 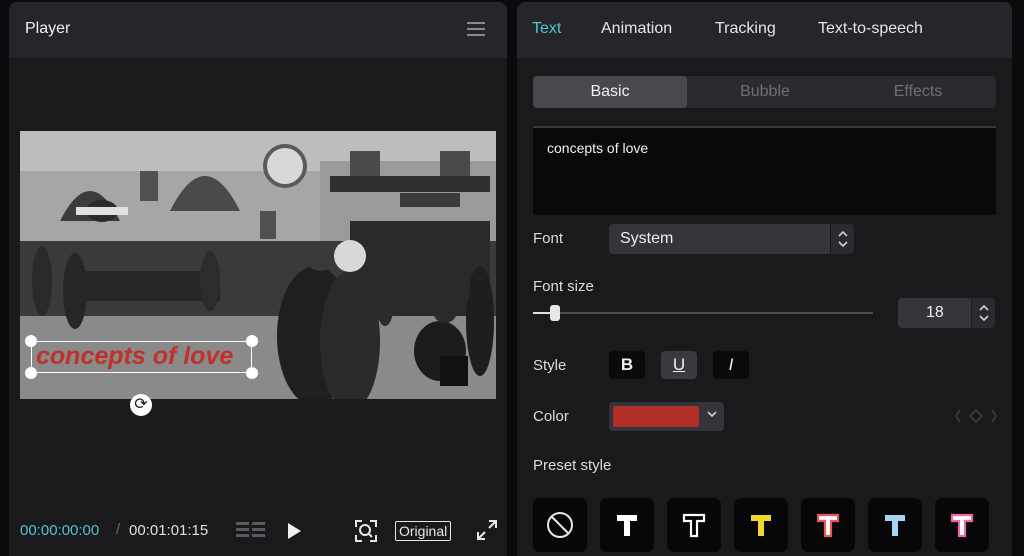 I want to click on style-segment-control: Basic Bubble Effects, so click(x=764, y=92).